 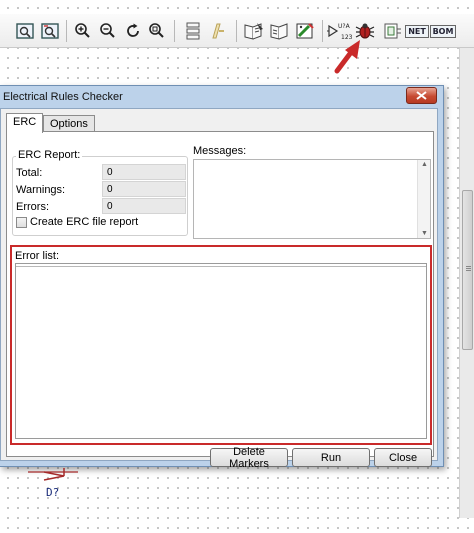 I want to click on diode-symbol-icon, so click(x=53, y=476).